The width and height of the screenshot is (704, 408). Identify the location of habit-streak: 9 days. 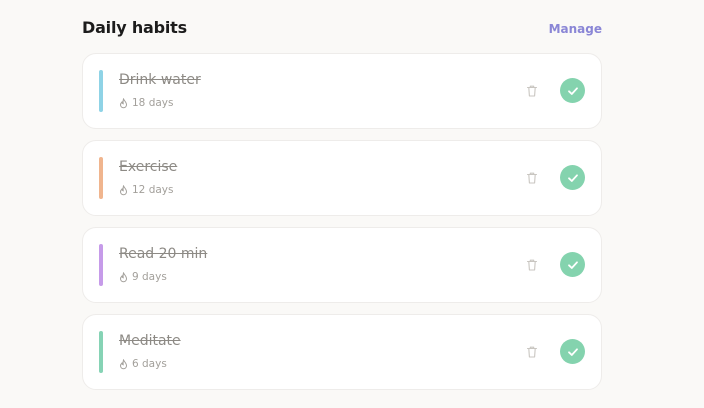
(143, 277).